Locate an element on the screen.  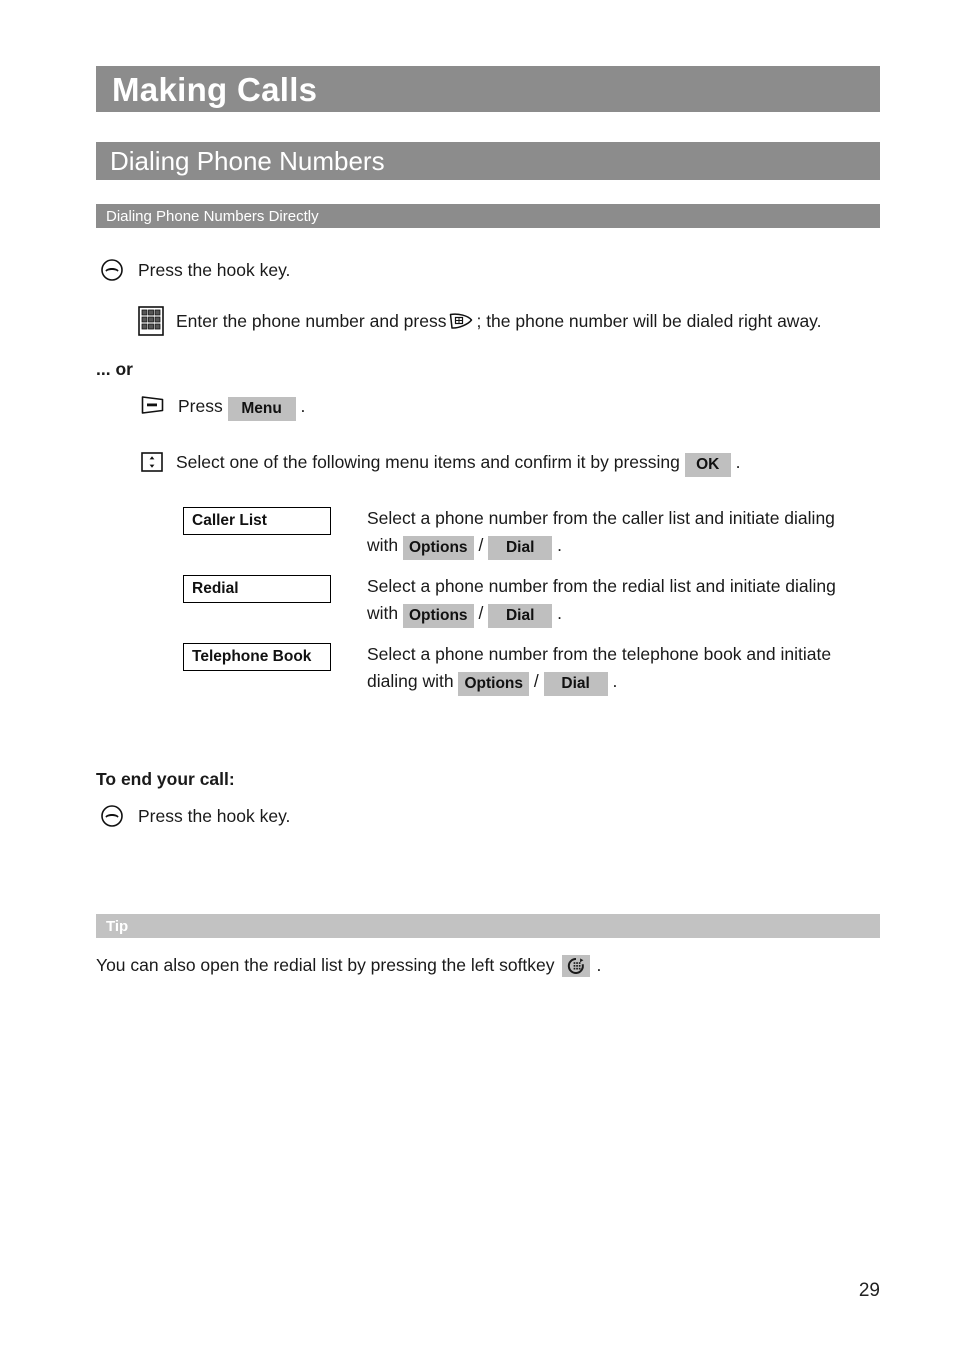
menu-item-label: Telephone Book is located at coordinates (252, 657).